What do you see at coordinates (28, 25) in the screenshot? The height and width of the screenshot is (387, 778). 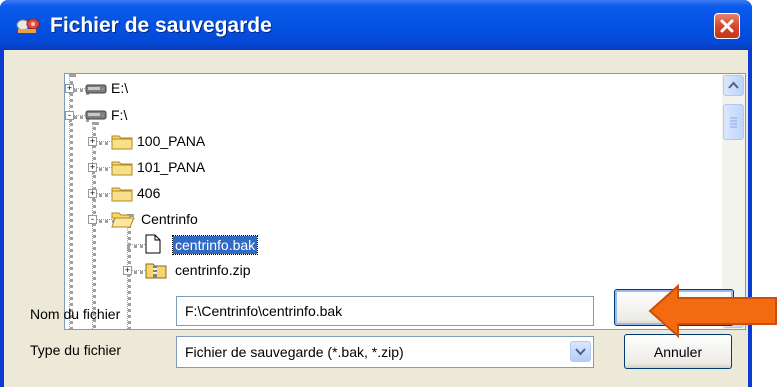 I see `backup-app-icon` at bounding box center [28, 25].